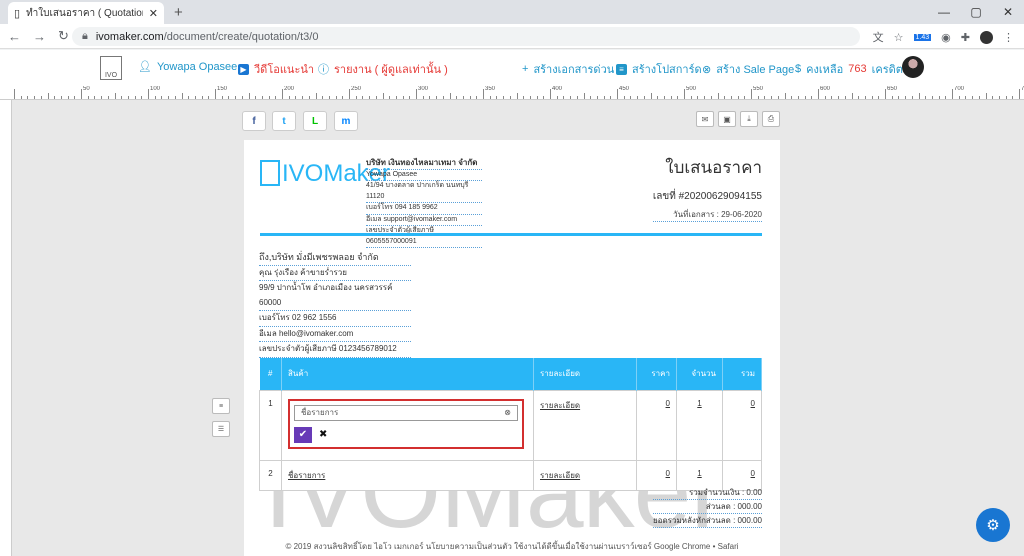  What do you see at coordinates (899, 37) in the screenshot?
I see `star-icon: ☆` at bounding box center [899, 37].